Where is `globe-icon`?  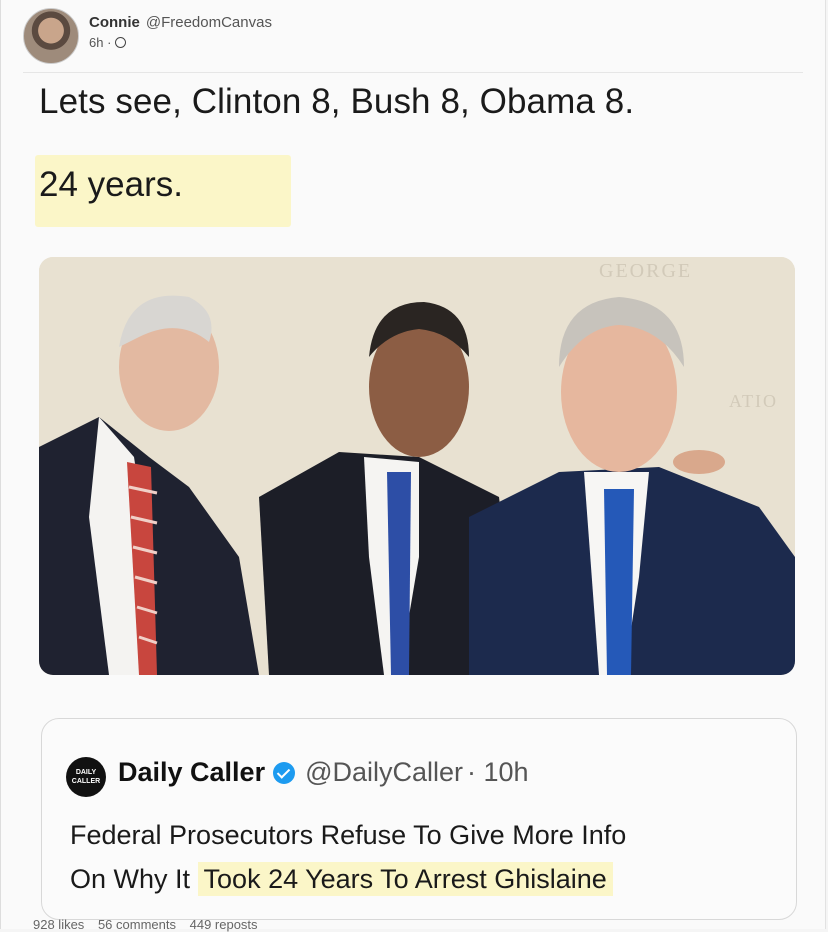 globe-icon is located at coordinates (121, 42).